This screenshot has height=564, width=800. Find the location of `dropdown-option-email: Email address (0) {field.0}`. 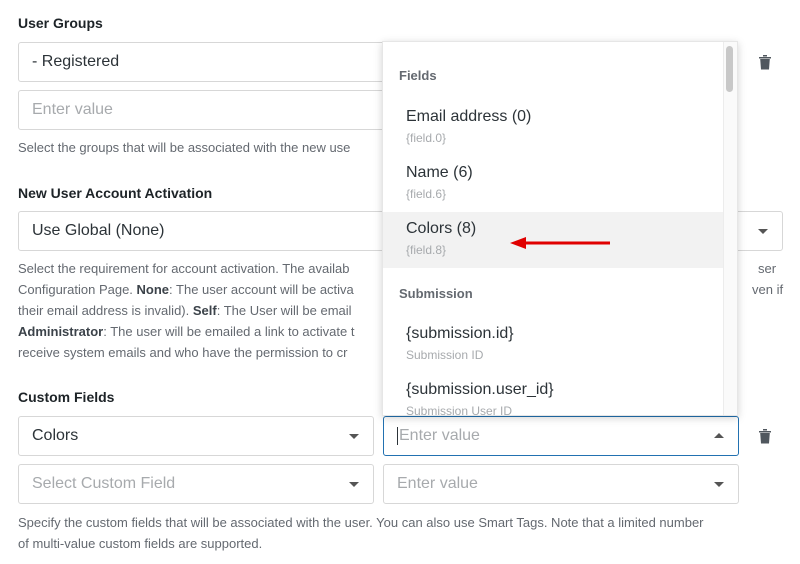

dropdown-option-email: Email address (0) {field.0} is located at coordinates (553, 128).